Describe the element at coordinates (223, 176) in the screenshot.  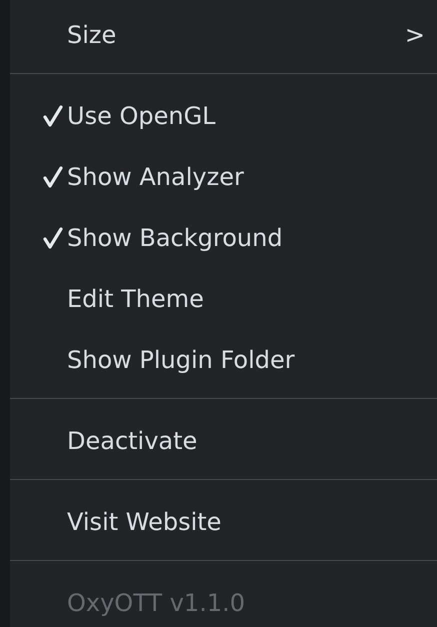
I see `menu-item: Show Analyzer` at that location.